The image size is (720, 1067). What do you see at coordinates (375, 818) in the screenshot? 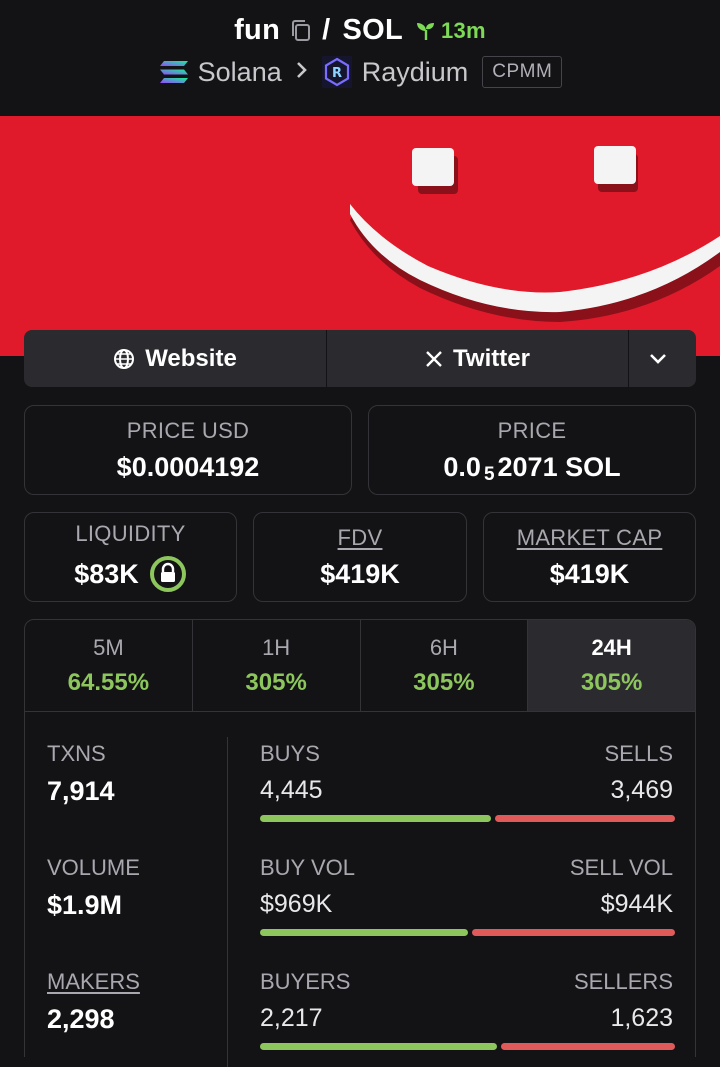
I see `buys-bar` at bounding box center [375, 818].